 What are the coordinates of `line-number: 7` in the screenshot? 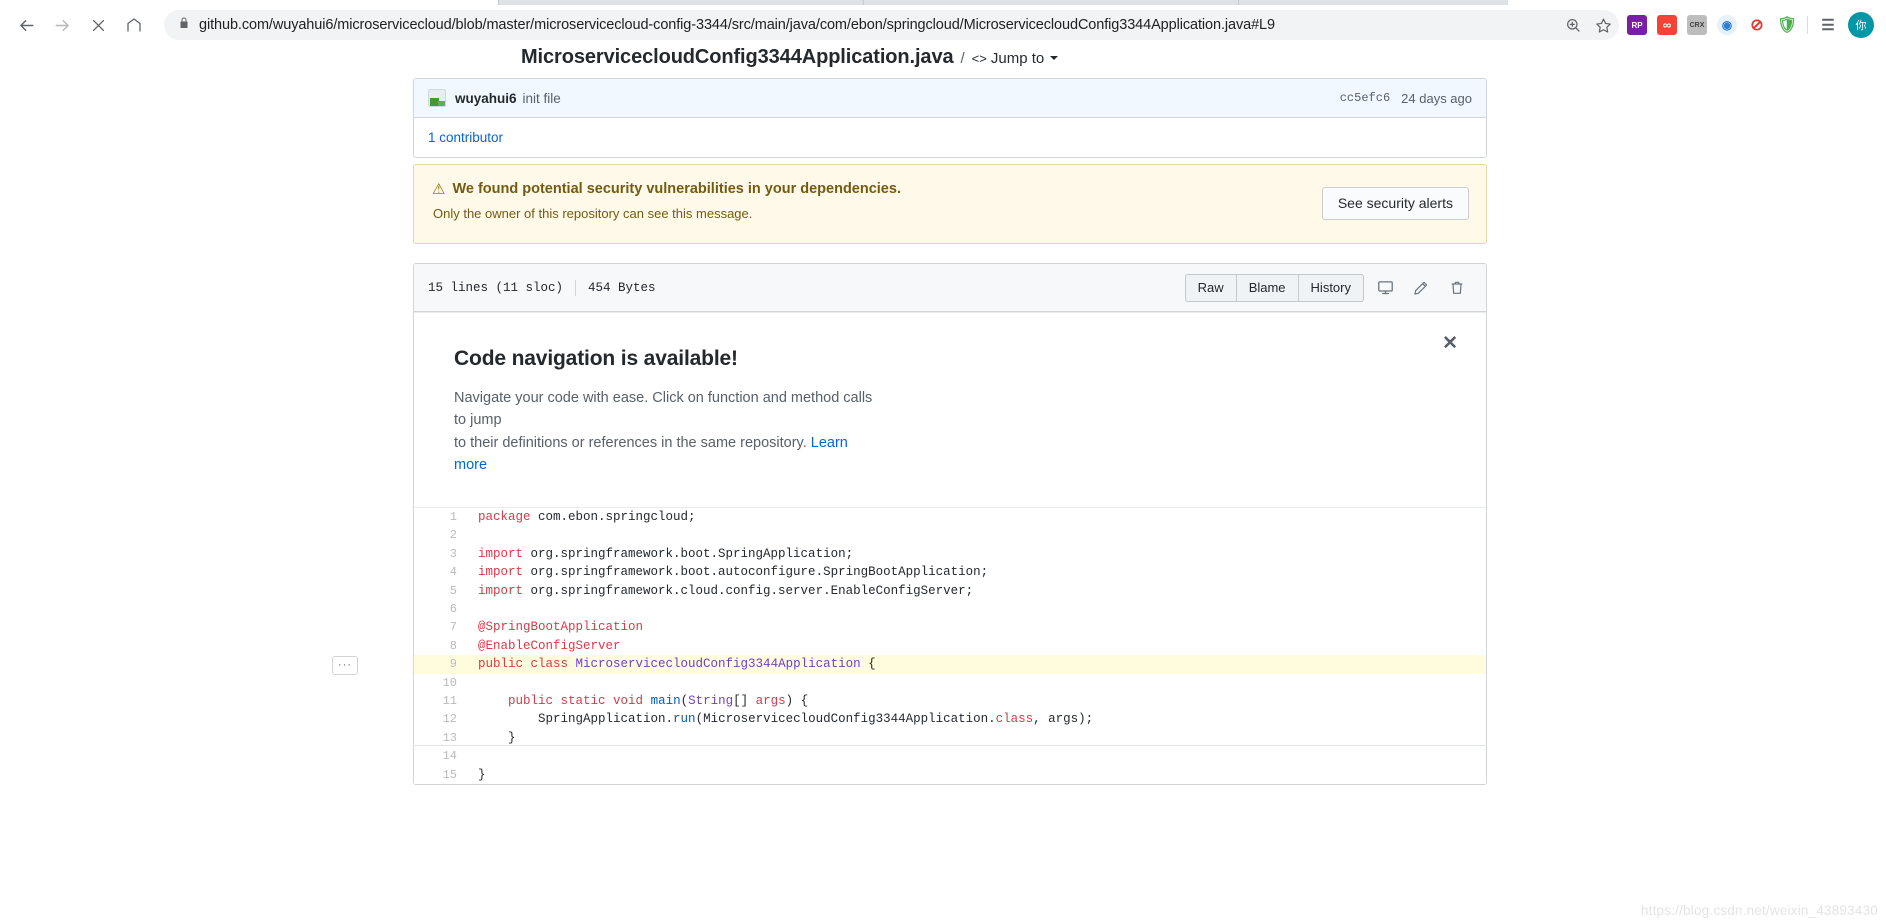 It's located at (441, 627).